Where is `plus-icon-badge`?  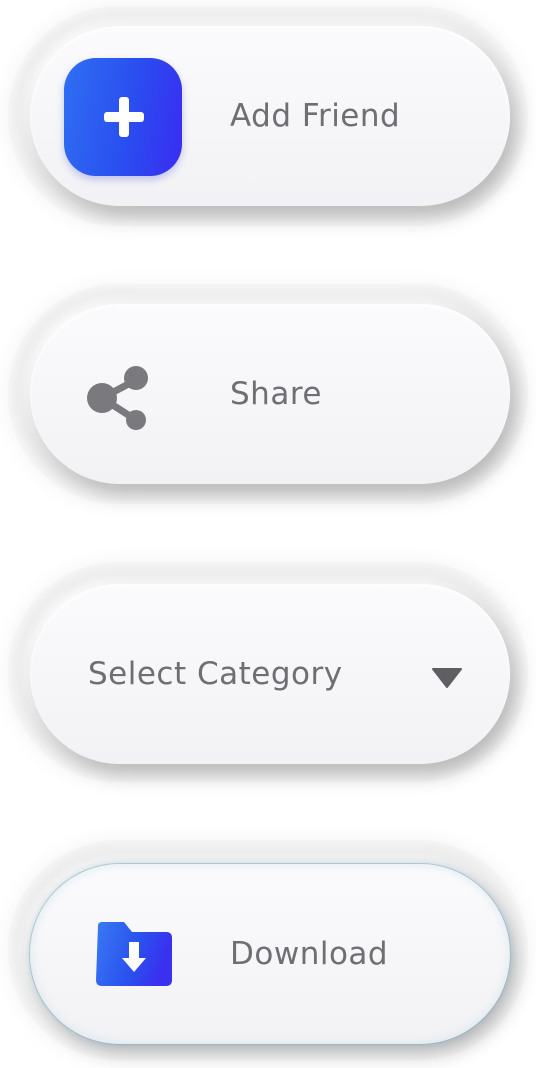 plus-icon-badge is located at coordinates (123, 117).